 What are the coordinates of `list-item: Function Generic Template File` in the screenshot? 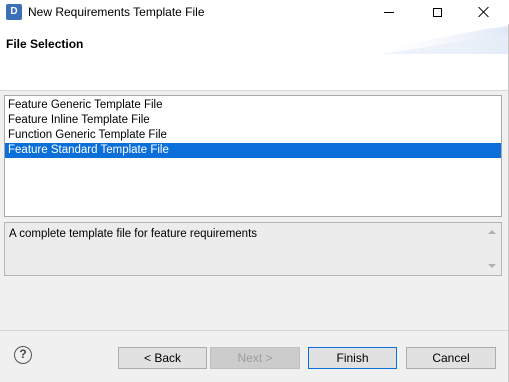 It's located at (253, 135).